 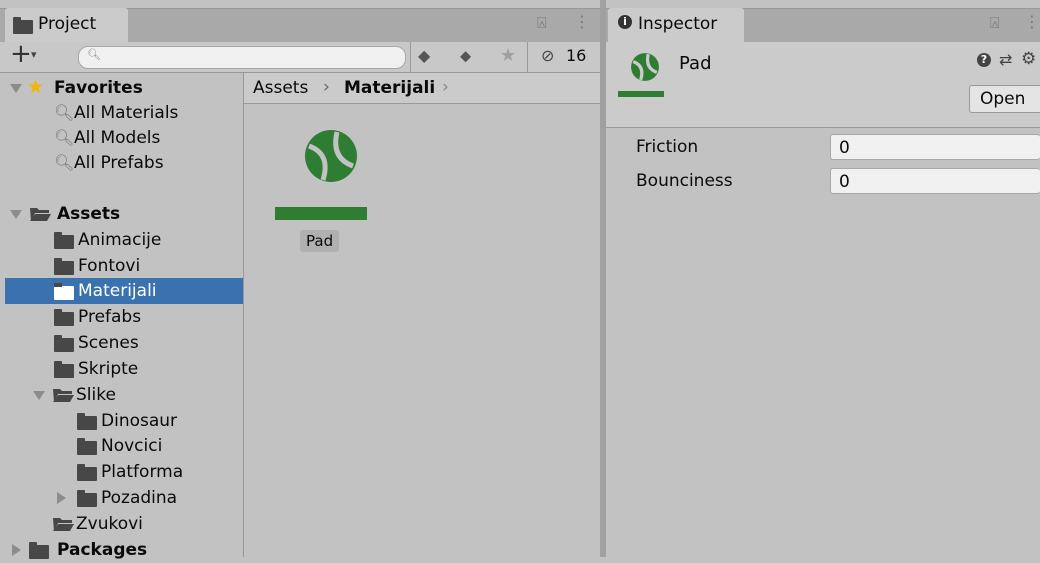 What do you see at coordinates (389, 88) in the screenshot?
I see `breadcrumb-current: Materijali` at bounding box center [389, 88].